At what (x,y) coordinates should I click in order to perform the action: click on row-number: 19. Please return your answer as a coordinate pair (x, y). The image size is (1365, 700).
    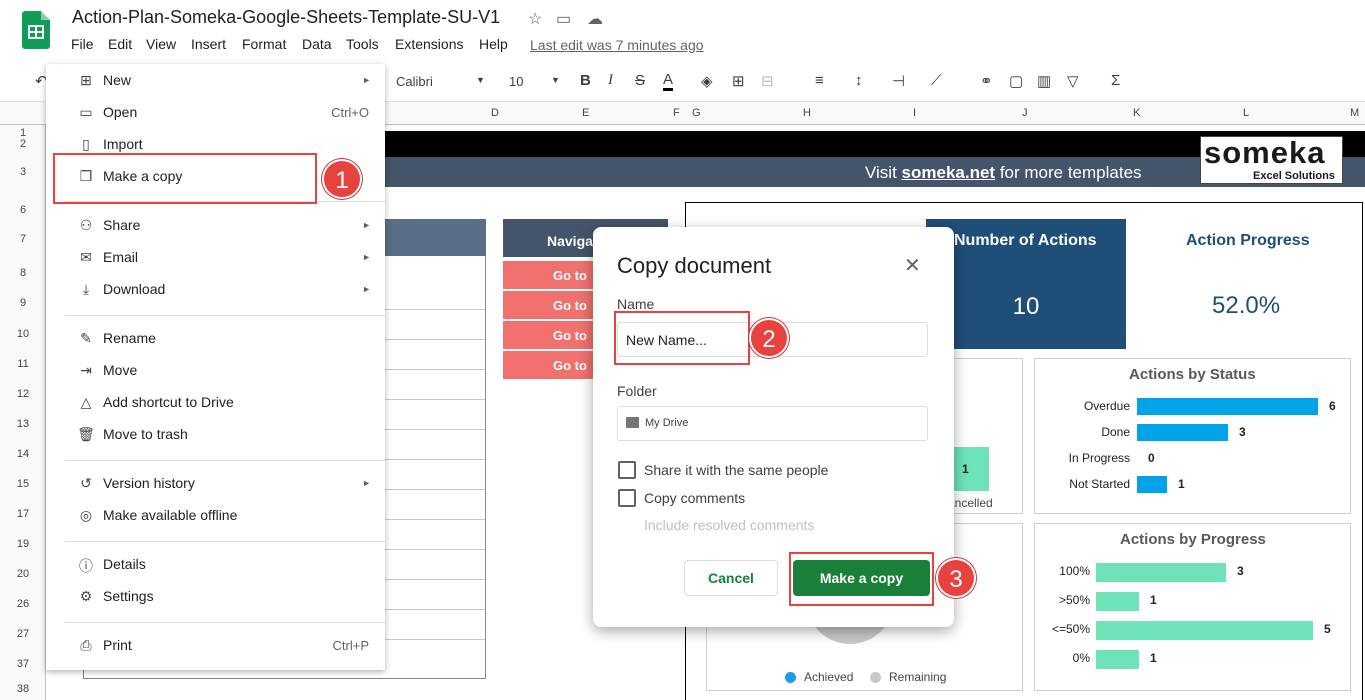
    Looking at the image, I should click on (23, 544).